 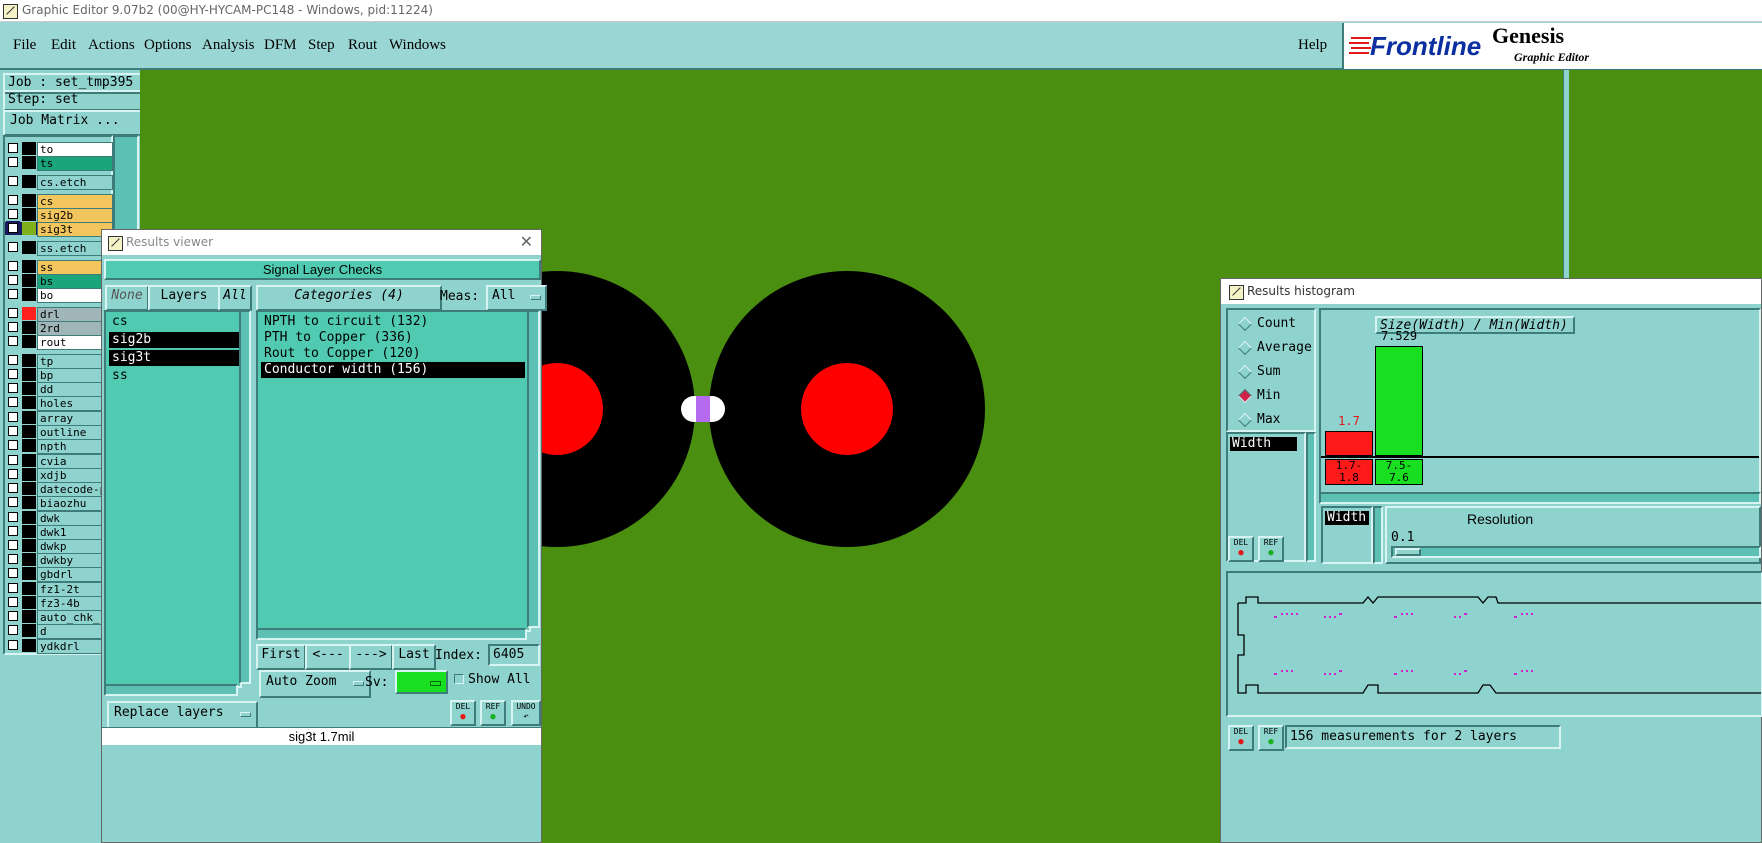 I want to click on hist-ref-button: REF ●, so click(x=1271, y=549).